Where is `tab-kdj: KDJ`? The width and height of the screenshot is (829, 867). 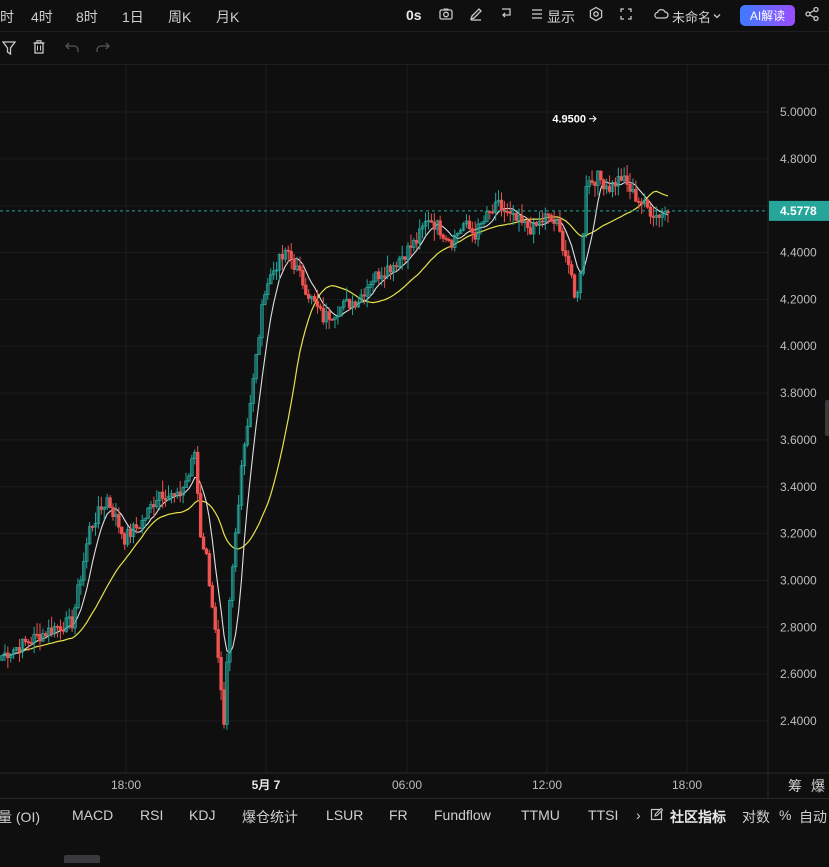
tab-kdj: KDJ is located at coordinates (202, 815).